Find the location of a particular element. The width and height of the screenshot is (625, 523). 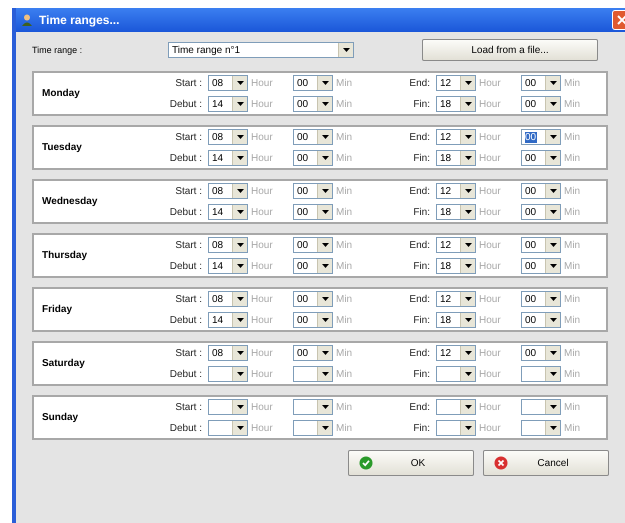

person-icon is located at coordinates (27, 20).